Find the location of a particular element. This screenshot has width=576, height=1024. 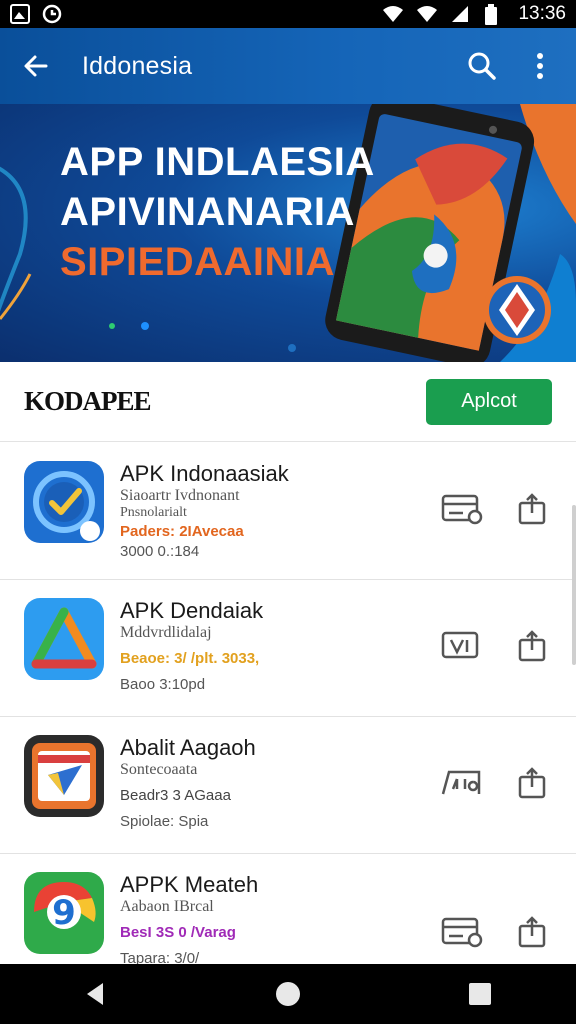

page-title: Iddonesia is located at coordinates (137, 65).